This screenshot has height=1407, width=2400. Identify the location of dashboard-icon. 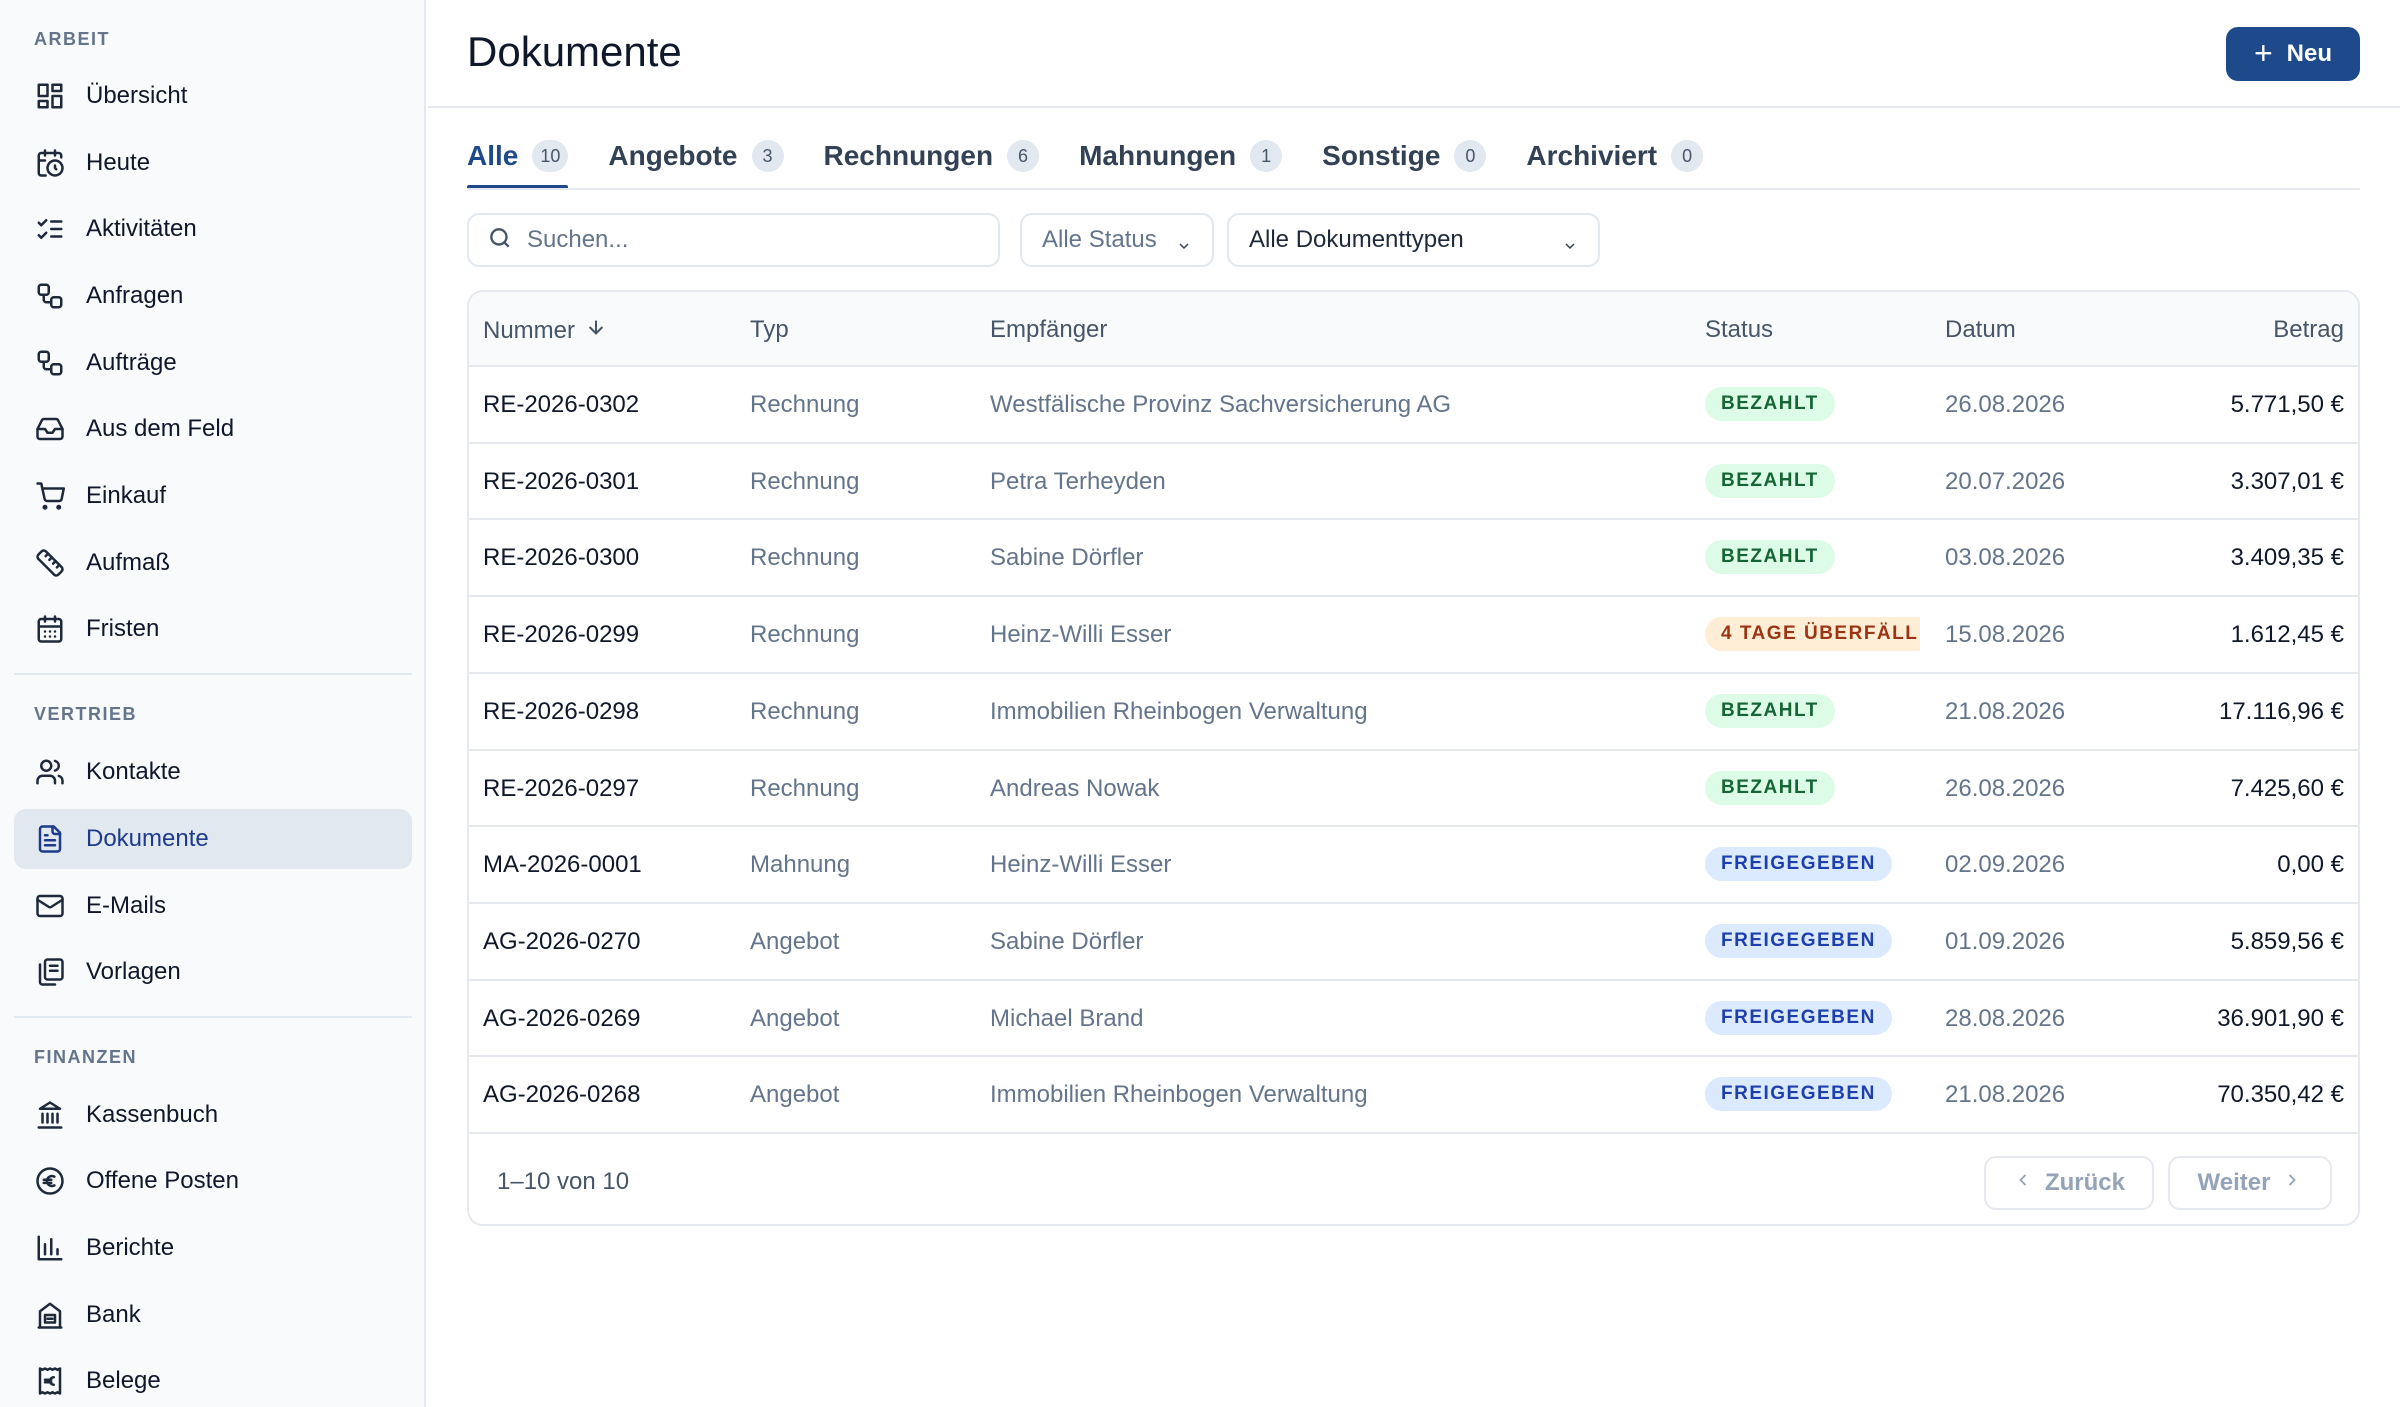
(50, 96).